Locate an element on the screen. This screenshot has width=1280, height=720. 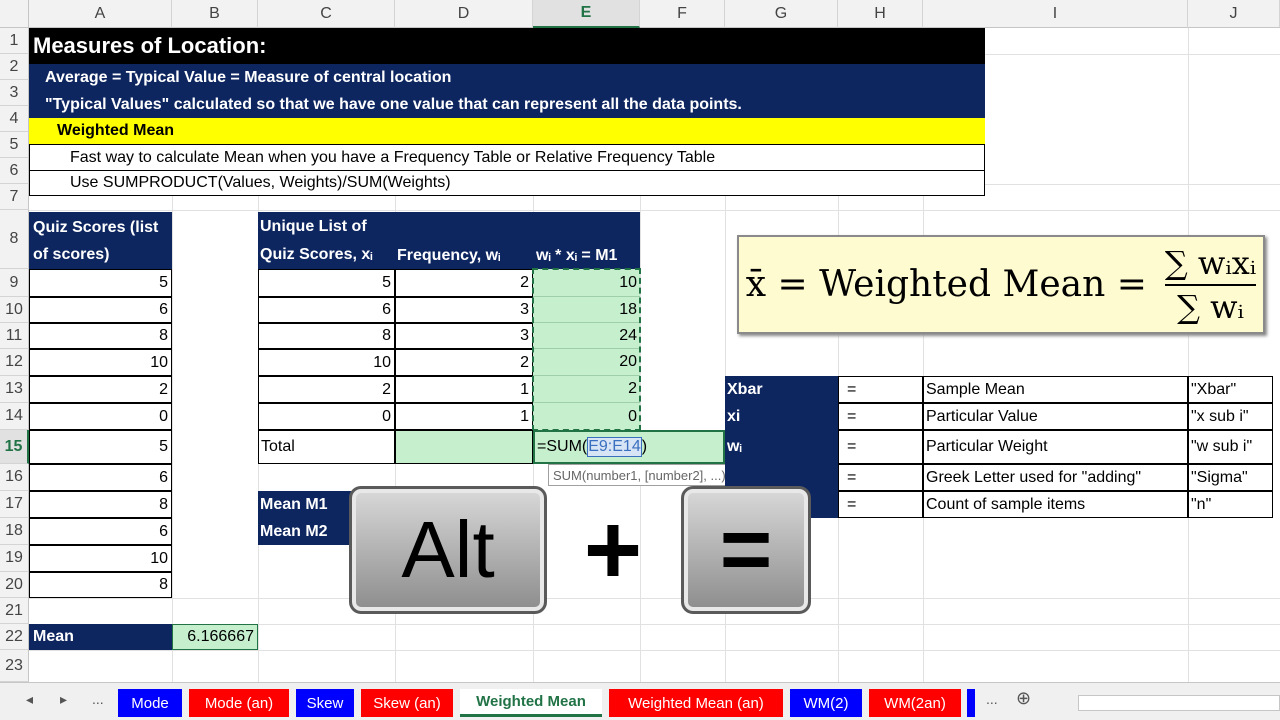
symbol-name-cell: "w sub i" is located at coordinates (1230, 447).